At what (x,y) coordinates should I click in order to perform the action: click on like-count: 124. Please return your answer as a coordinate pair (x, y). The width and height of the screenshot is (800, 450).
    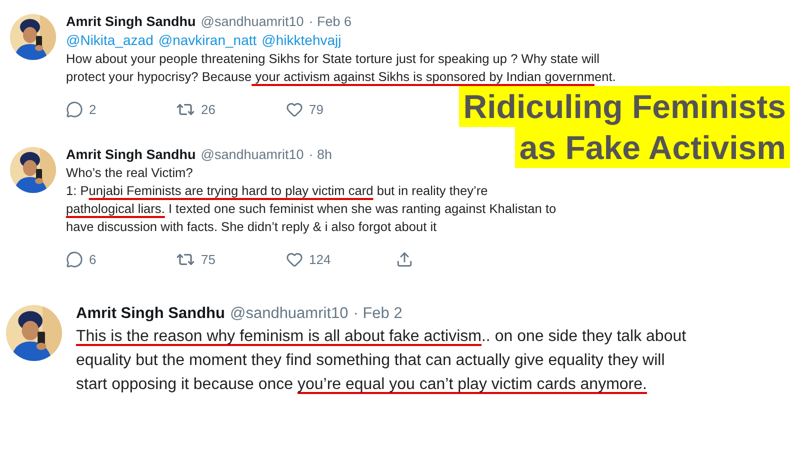
    Looking at the image, I should click on (320, 259).